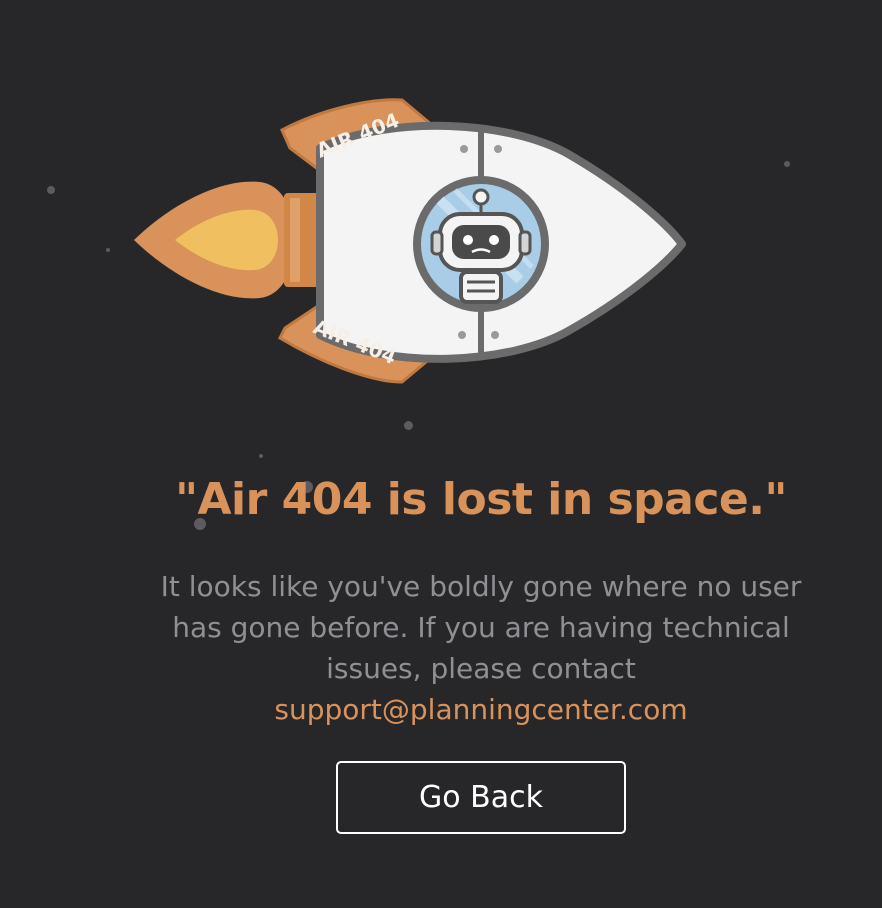 This screenshot has width=882, height=908. I want to click on error-headline: "Air 404 is lost in space.", so click(481, 499).